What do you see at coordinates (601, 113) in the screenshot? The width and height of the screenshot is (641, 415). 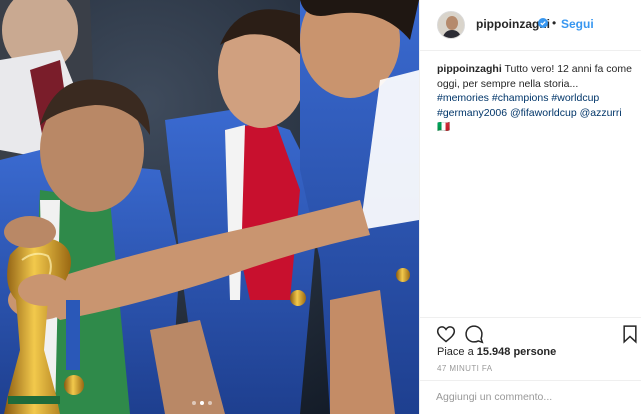 I see `mention-link: @azzurri` at bounding box center [601, 113].